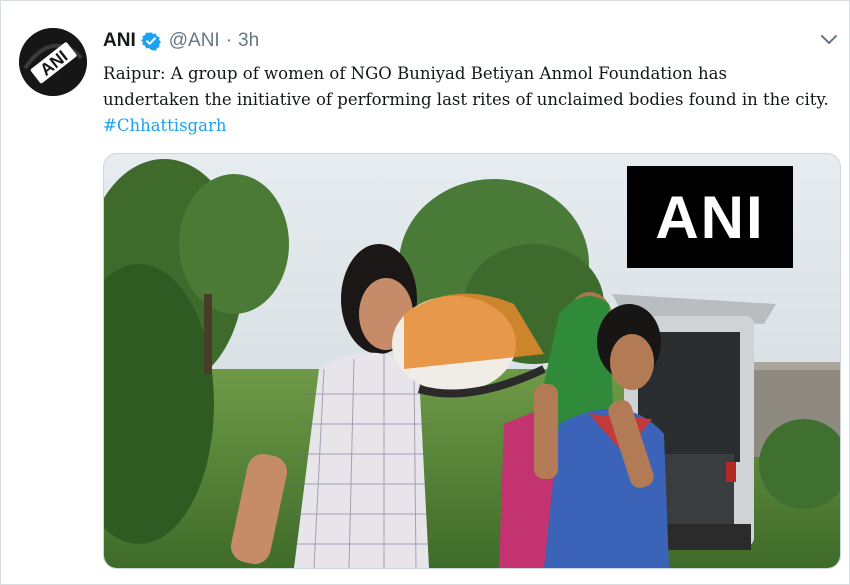 This screenshot has height=585, width=850. I want to click on ani-watermark-logo: ANI, so click(710, 217).